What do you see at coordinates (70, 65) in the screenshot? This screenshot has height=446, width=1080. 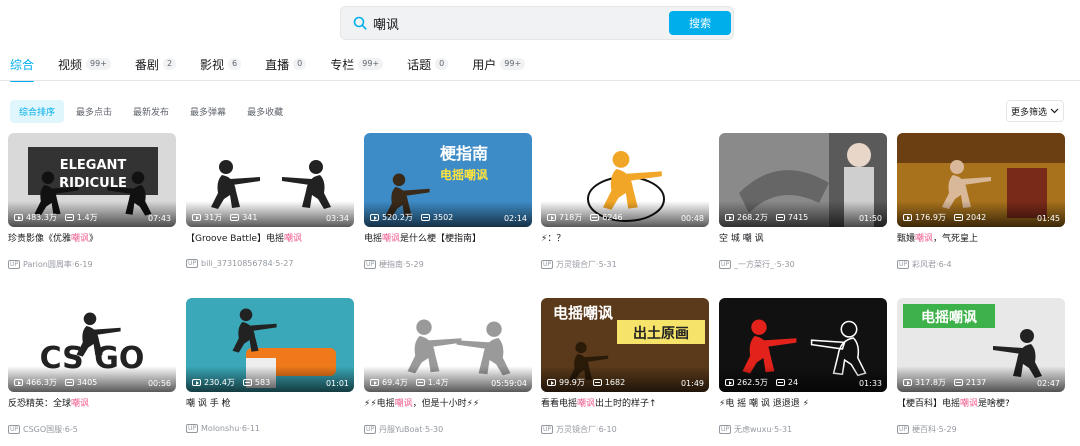 I see `tab-label: 视频` at bounding box center [70, 65].